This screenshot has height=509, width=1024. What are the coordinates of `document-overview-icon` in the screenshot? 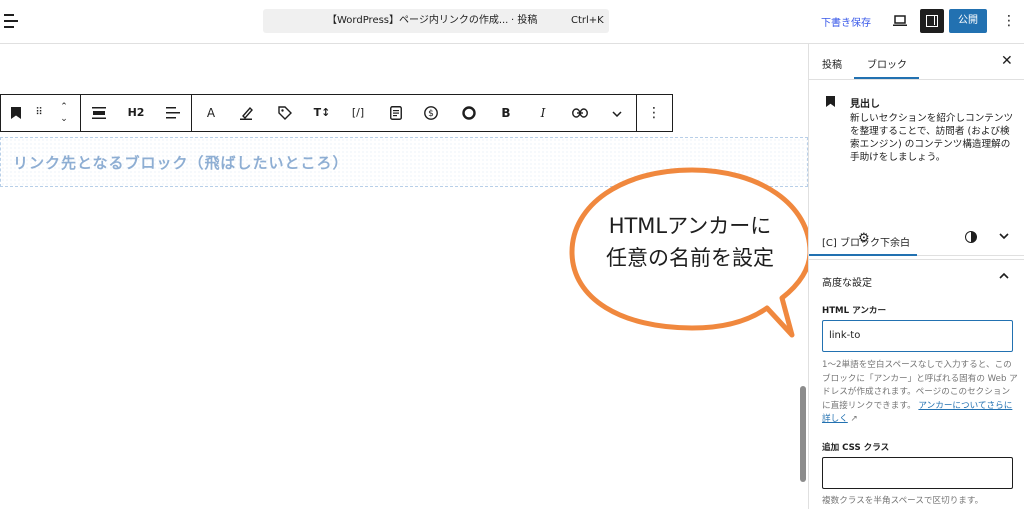 It's located at (12, 21).